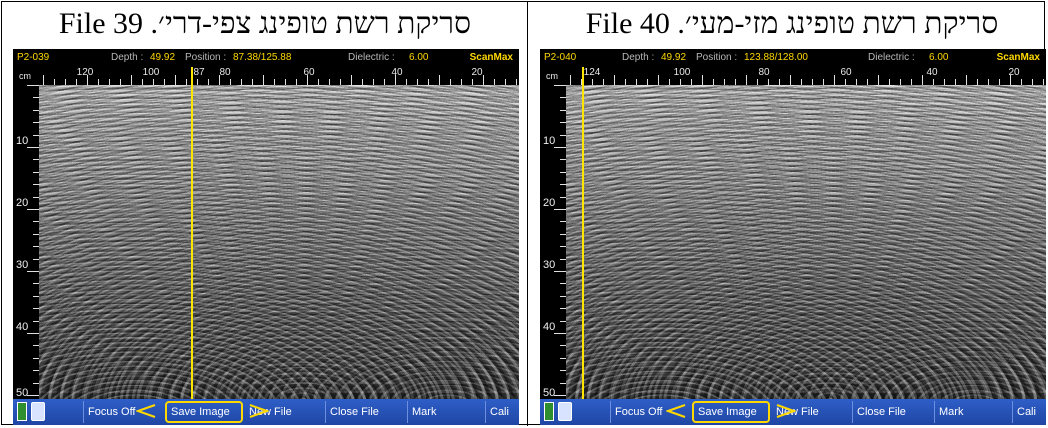 This screenshot has height=428, width=1048. I want to click on file-label: P2-039, so click(33, 57).